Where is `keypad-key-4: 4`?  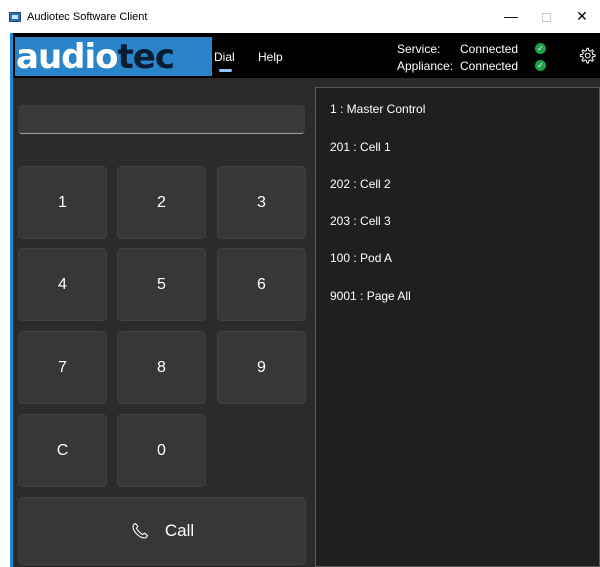
keypad-key-4: 4 is located at coordinates (62, 284).